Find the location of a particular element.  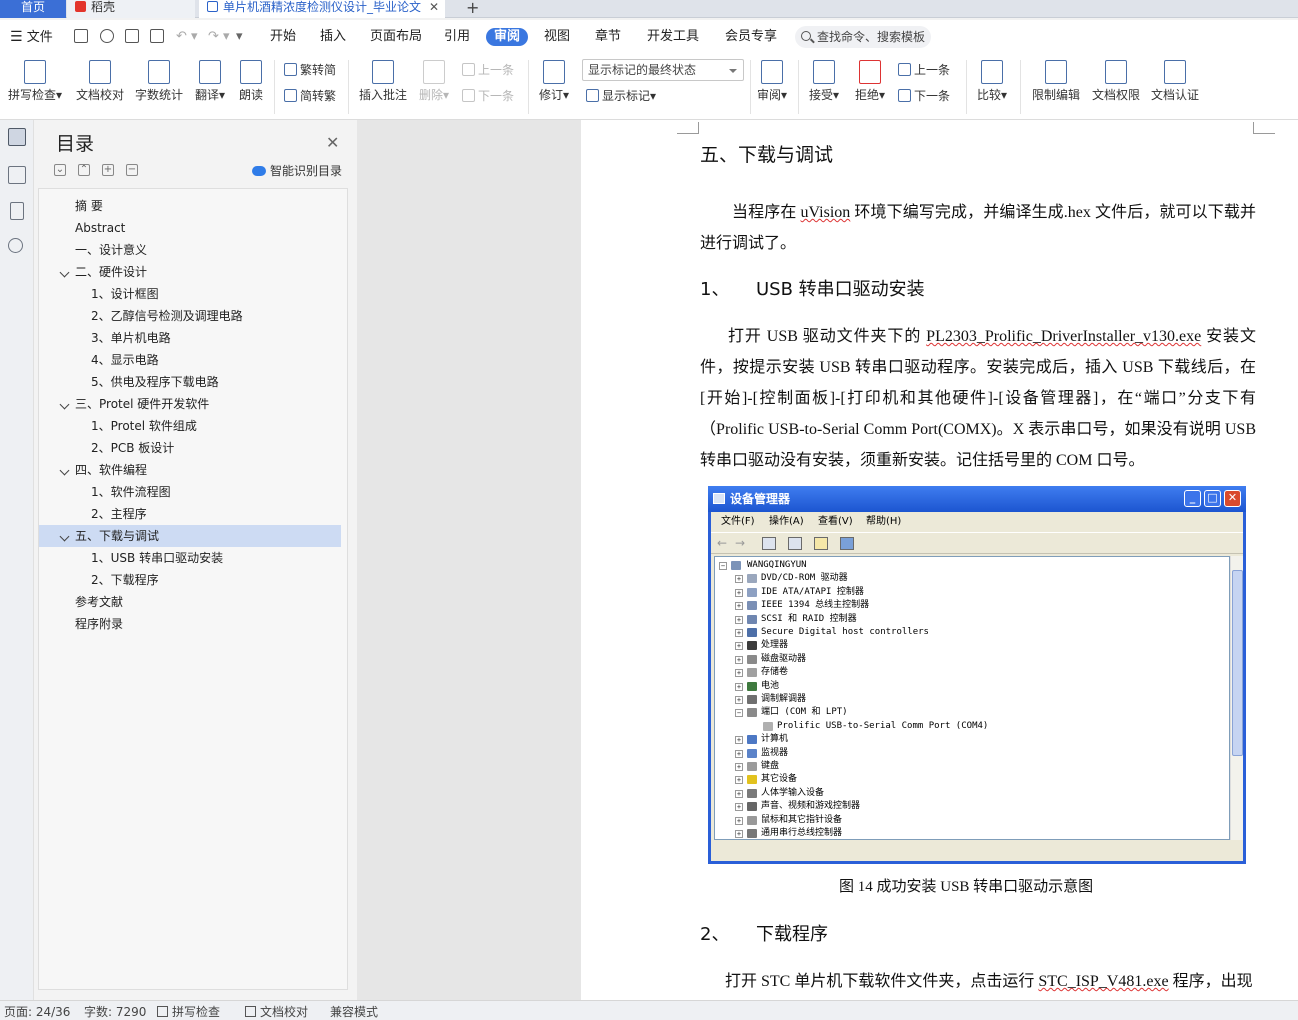

command-search: 查找命令、搜索模板 is located at coordinates (863, 37).